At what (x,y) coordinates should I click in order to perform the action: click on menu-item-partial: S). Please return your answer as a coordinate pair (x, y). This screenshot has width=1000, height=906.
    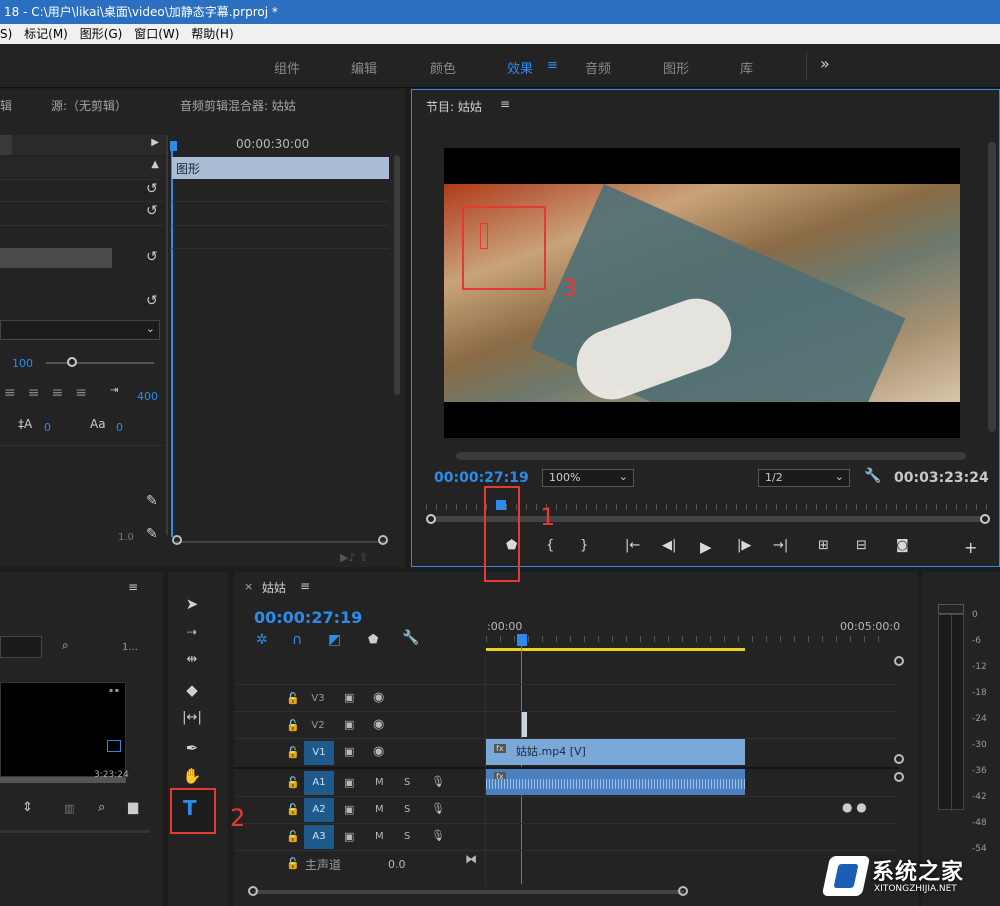
    Looking at the image, I should click on (6, 34).